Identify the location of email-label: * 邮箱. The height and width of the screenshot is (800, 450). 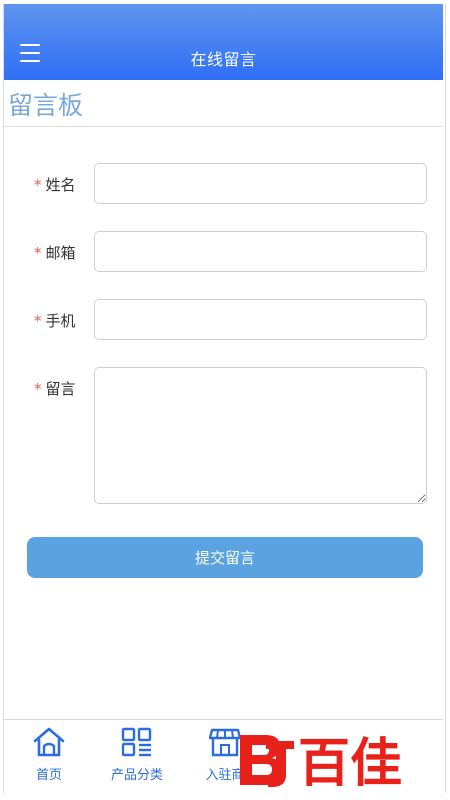
(55, 253).